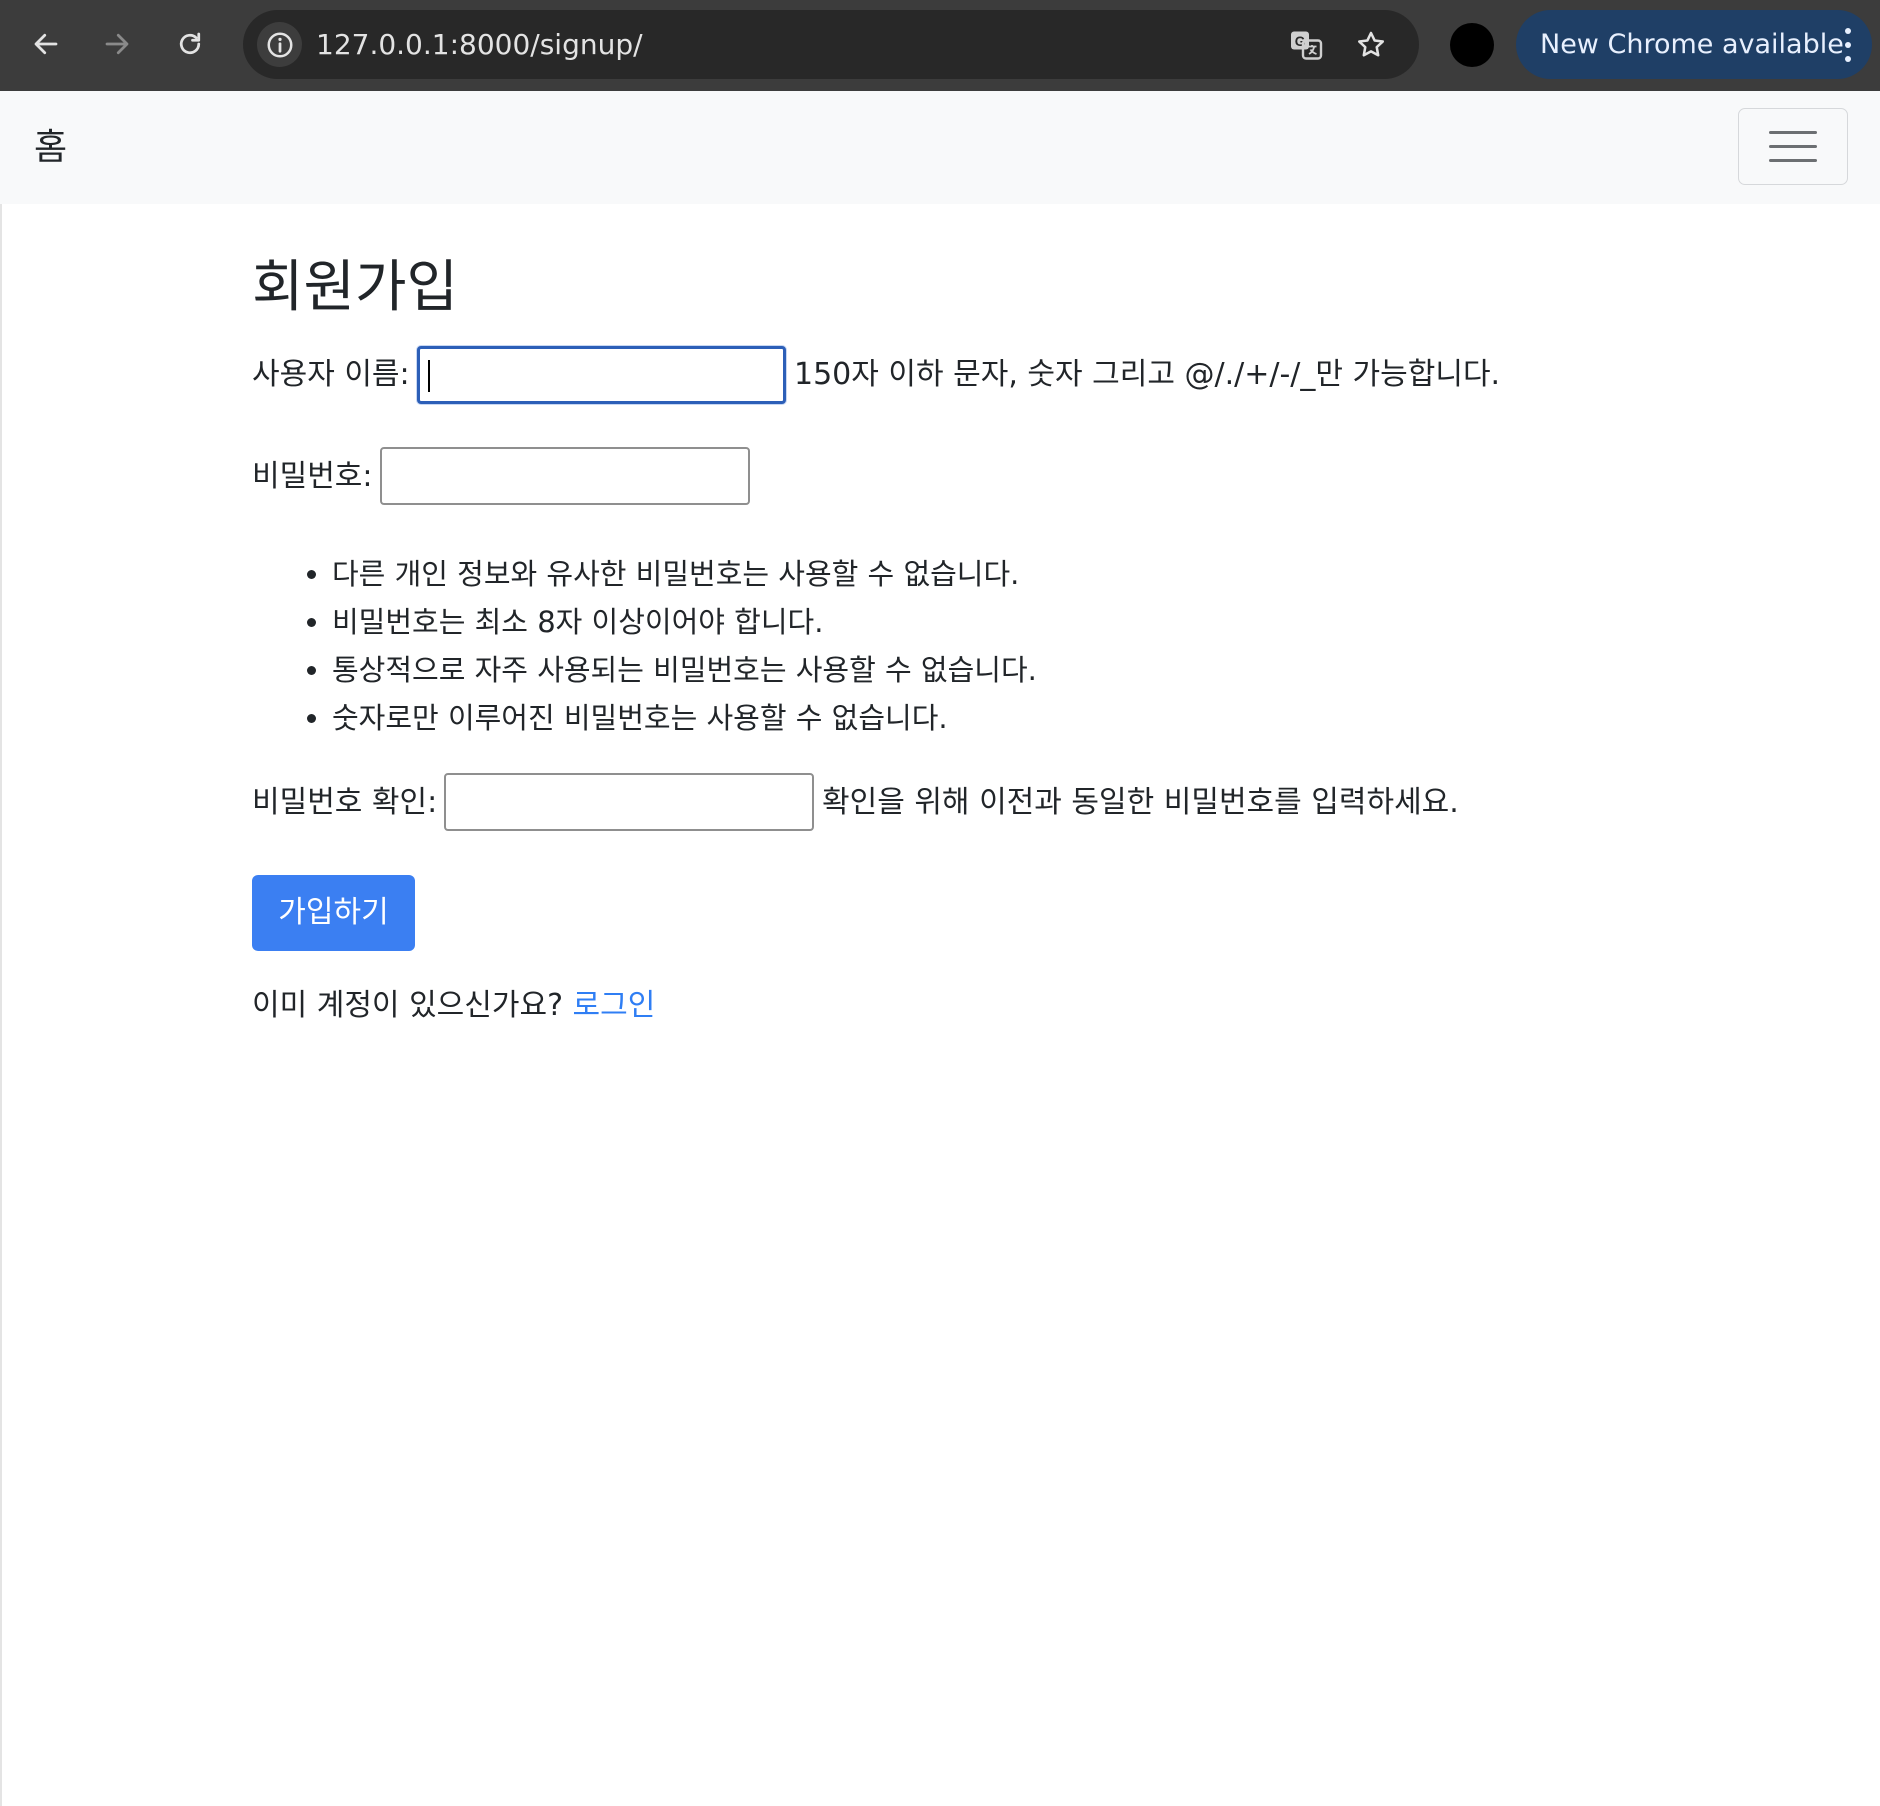 This screenshot has height=1806, width=1880. Describe the element at coordinates (479, 44) in the screenshot. I see `url-text: 127.0.0.1:8000/signup/` at that location.